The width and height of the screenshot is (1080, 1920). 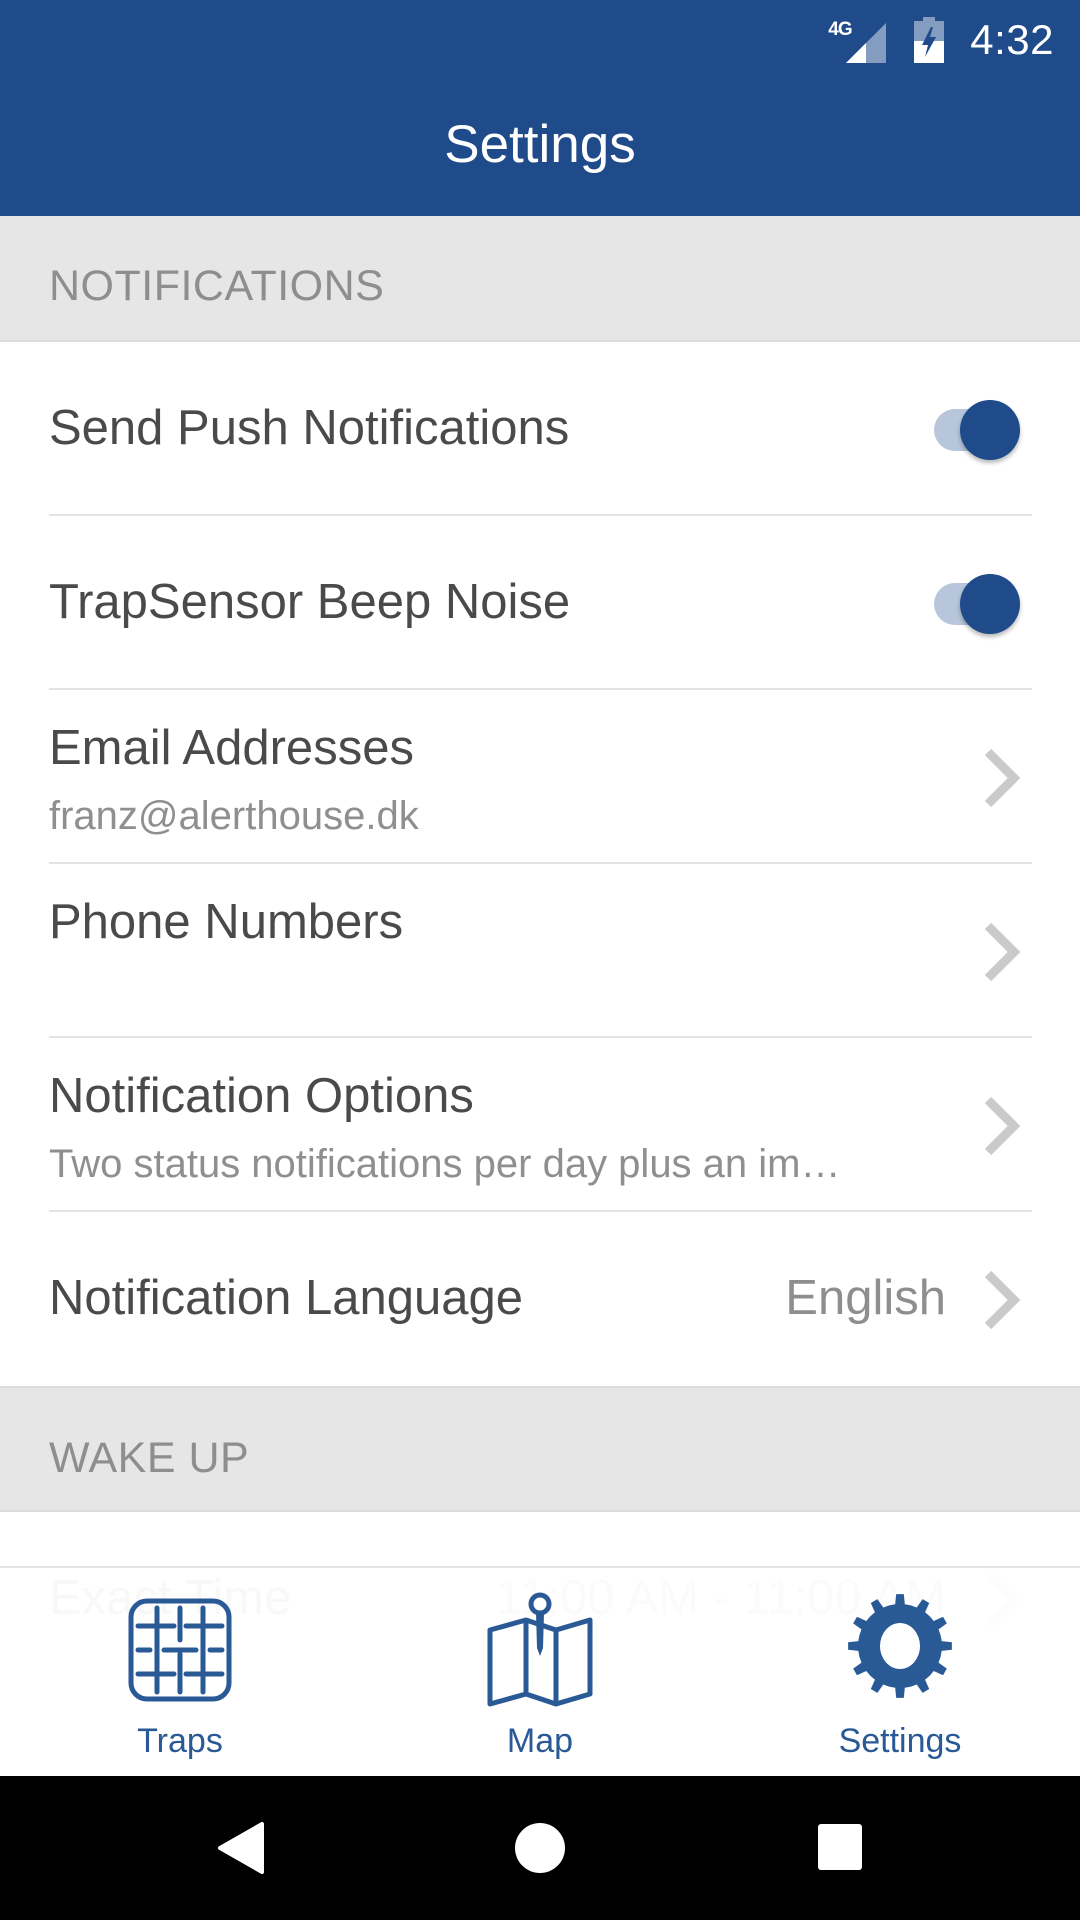 I want to click on section-header-wake-up: WAKE UP, so click(x=540, y=1449).